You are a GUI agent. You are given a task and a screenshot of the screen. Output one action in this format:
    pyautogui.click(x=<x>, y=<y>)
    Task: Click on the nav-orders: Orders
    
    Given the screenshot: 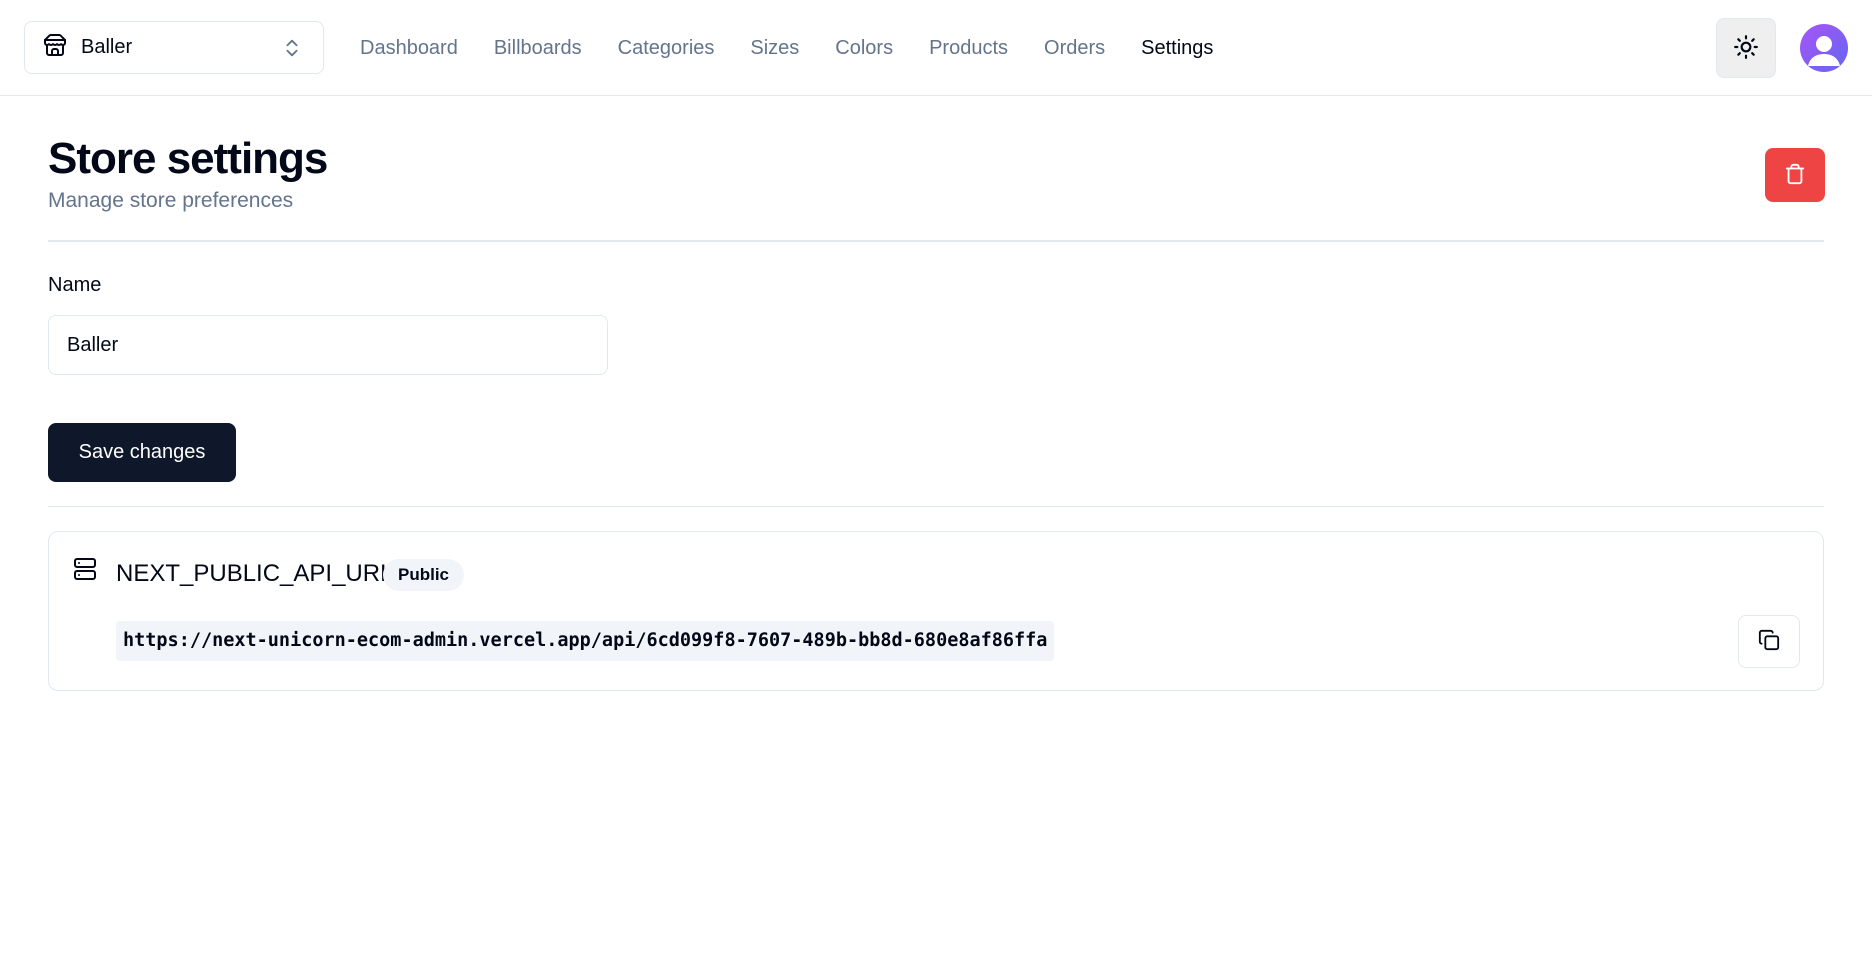 What is the action you would take?
    pyautogui.click(x=1074, y=48)
    